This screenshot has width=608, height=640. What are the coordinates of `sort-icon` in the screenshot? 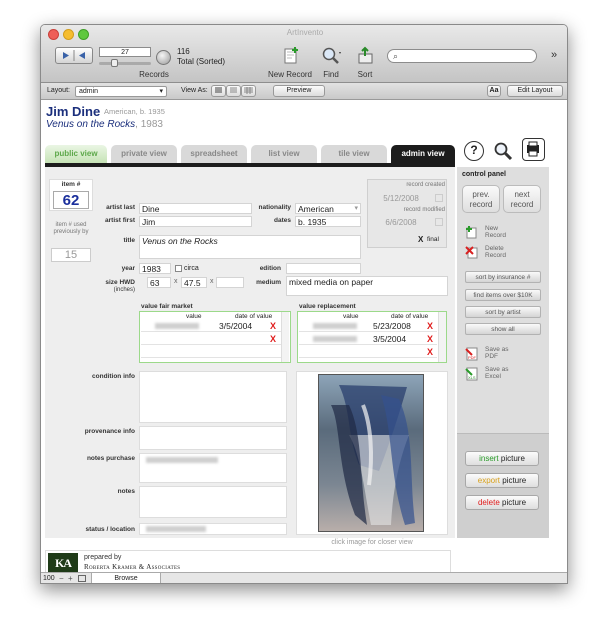 It's located at (366, 56).